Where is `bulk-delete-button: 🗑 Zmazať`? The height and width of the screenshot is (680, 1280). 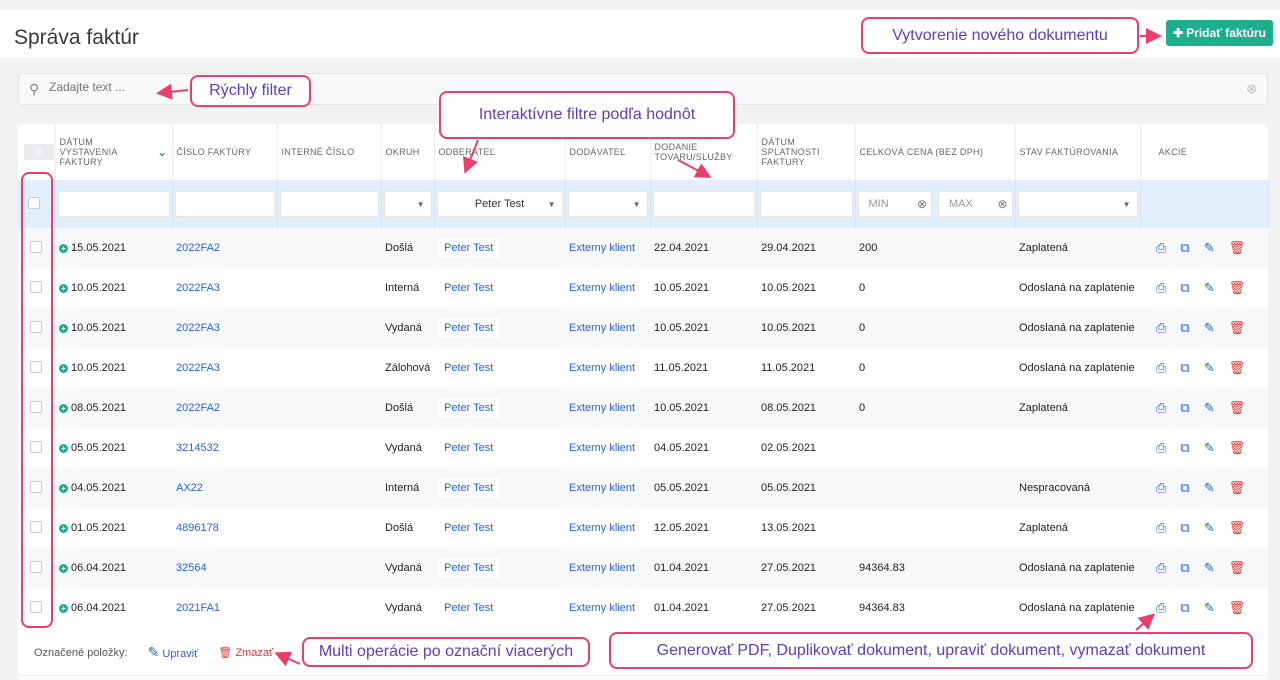
bulk-delete-button: 🗑 Zmazať is located at coordinates (245, 652).